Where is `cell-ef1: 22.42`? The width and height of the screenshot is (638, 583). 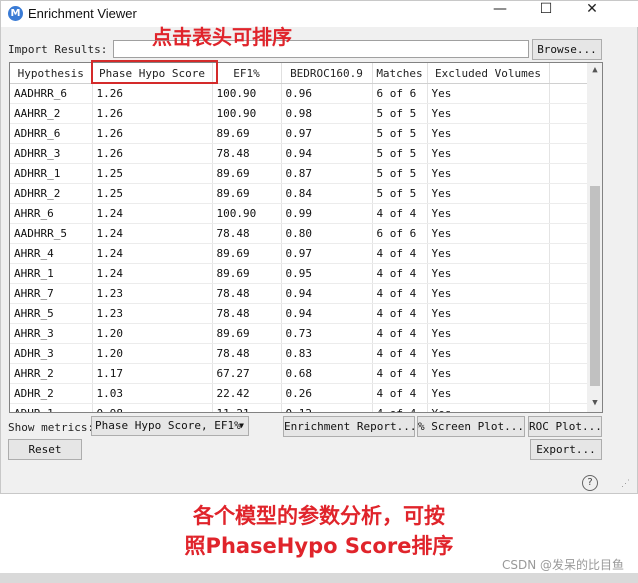
cell-ef1: 22.42 is located at coordinates (247, 393).